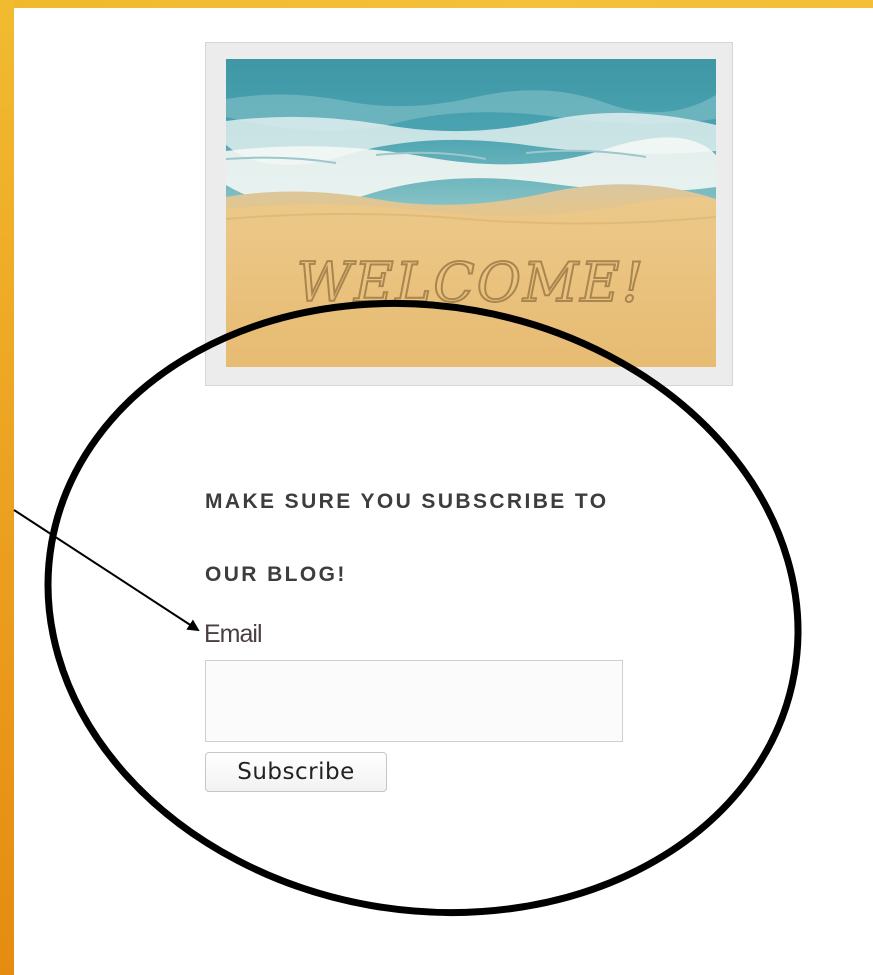  What do you see at coordinates (414, 701) in the screenshot?
I see `email-input` at bounding box center [414, 701].